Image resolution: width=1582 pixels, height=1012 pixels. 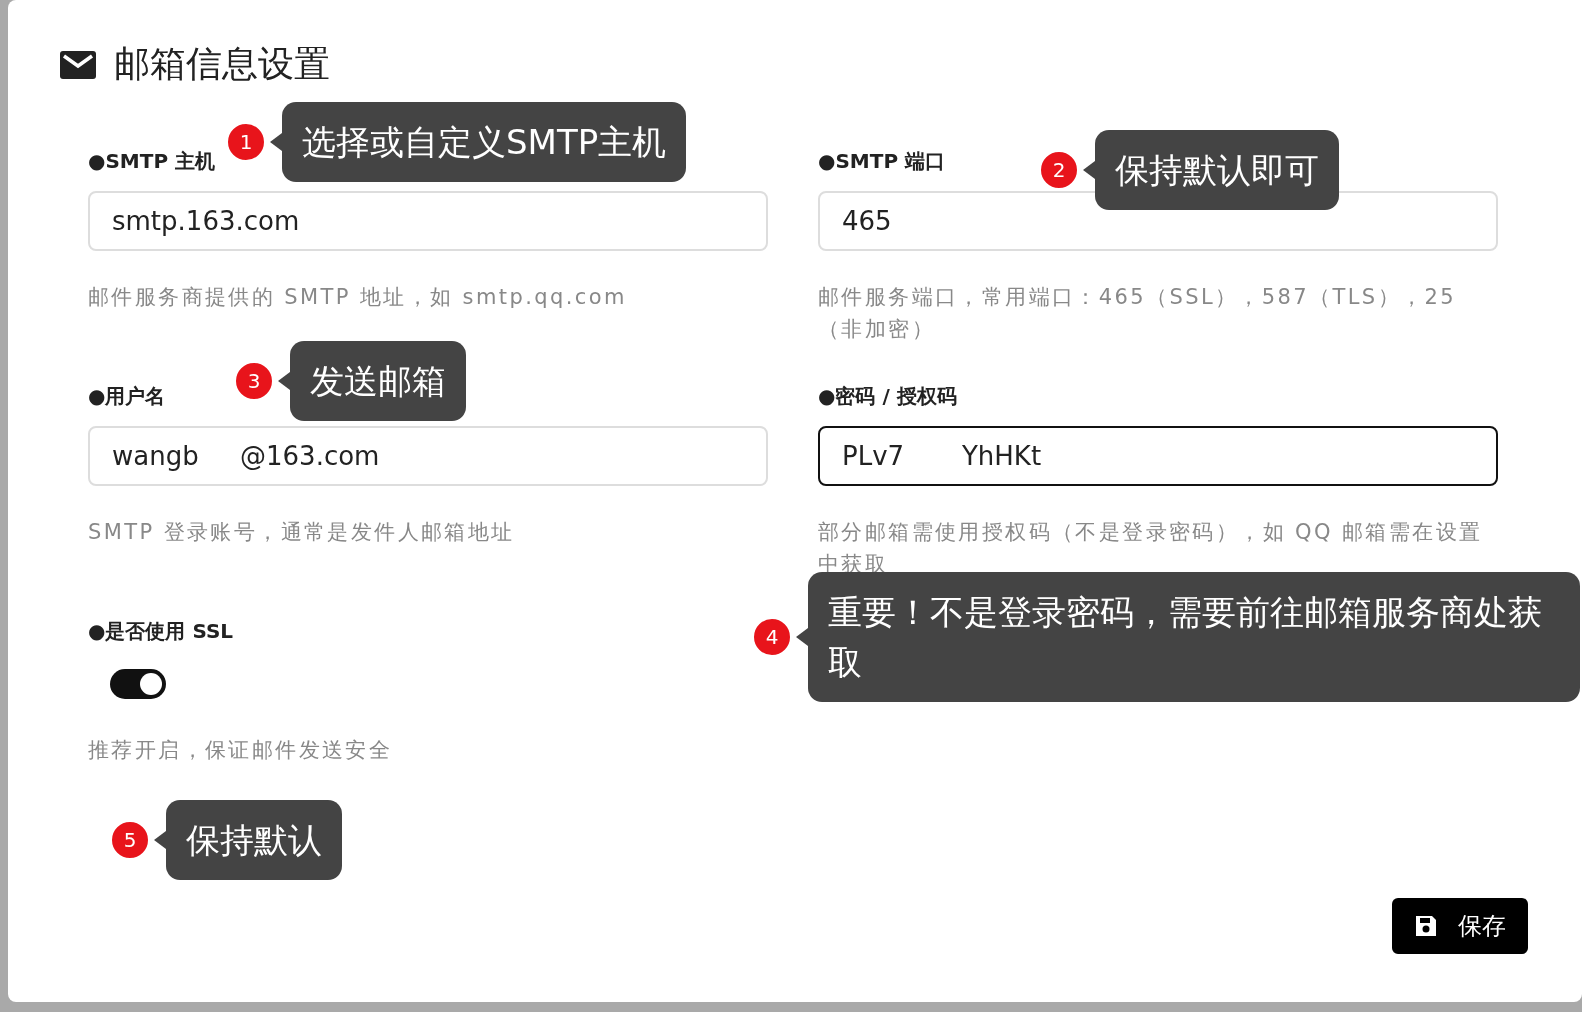 I want to click on save-button: 保存, so click(x=1460, y=926).